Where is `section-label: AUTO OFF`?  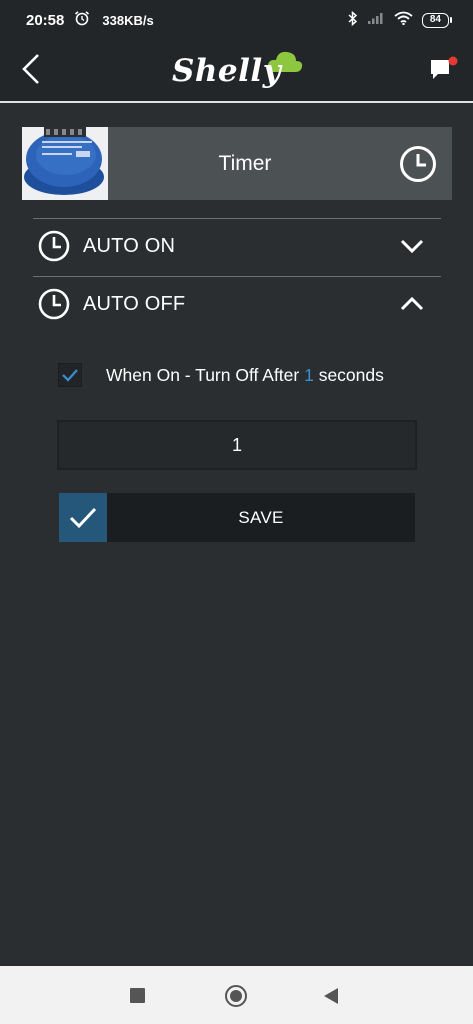
section-label: AUTO OFF is located at coordinates (134, 303).